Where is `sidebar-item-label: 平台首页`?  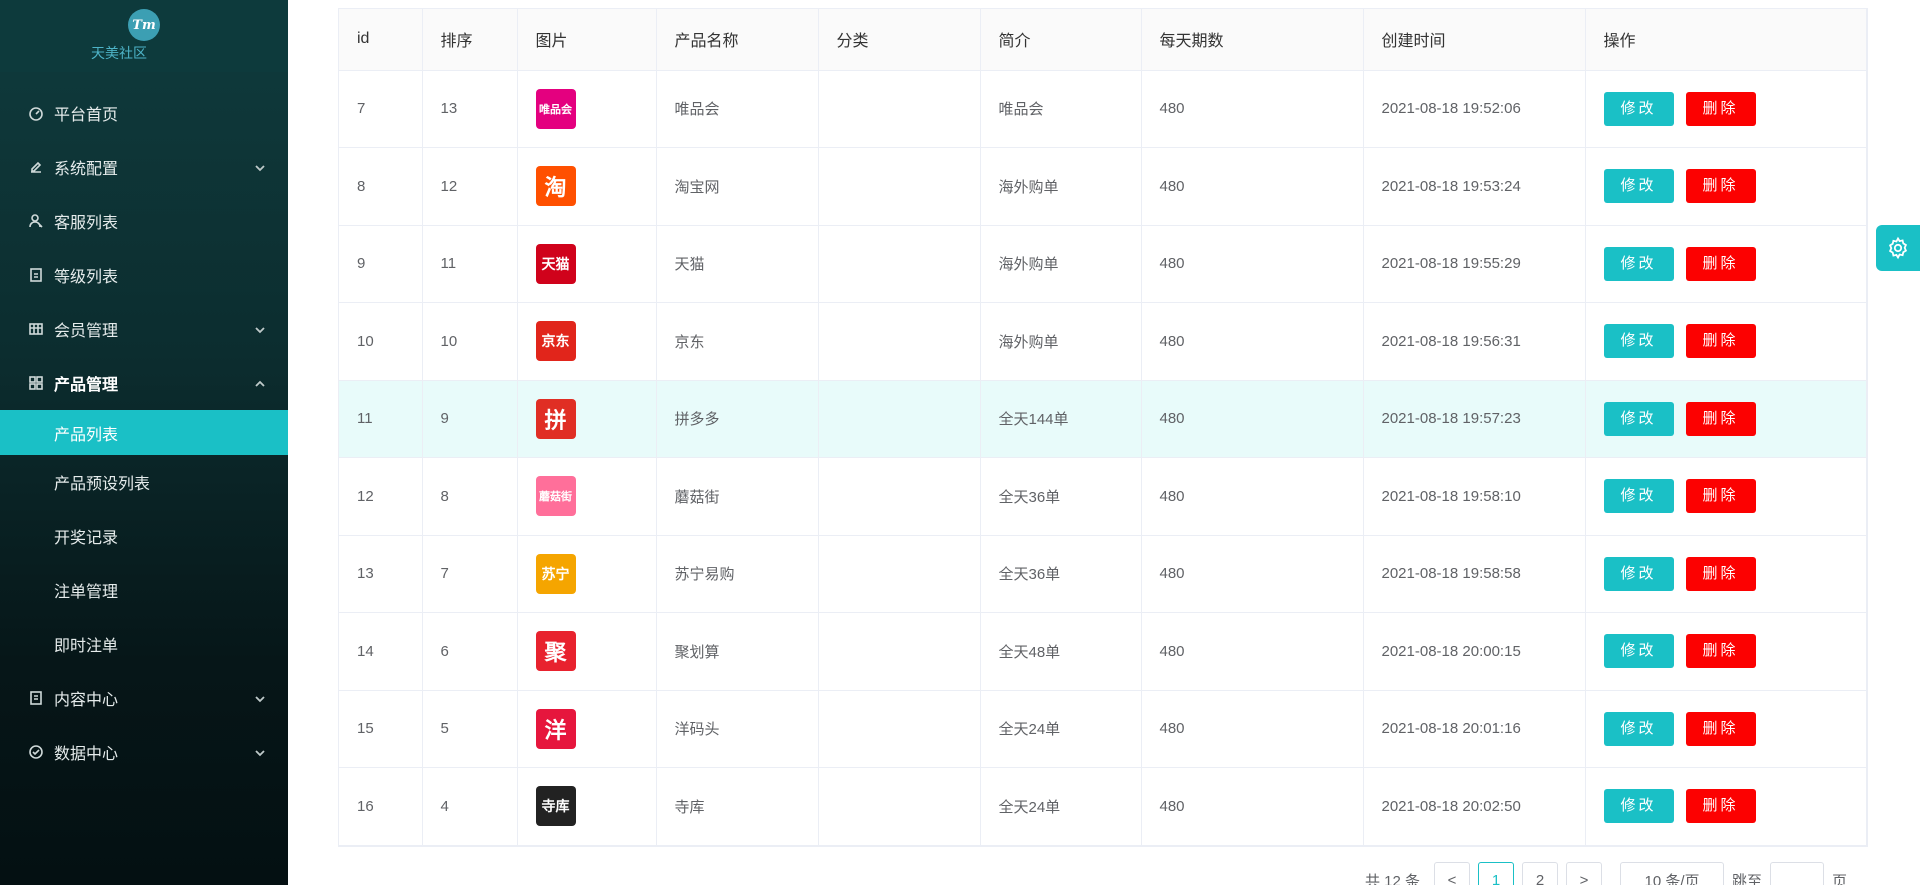 sidebar-item-label: 平台首页 is located at coordinates (86, 115).